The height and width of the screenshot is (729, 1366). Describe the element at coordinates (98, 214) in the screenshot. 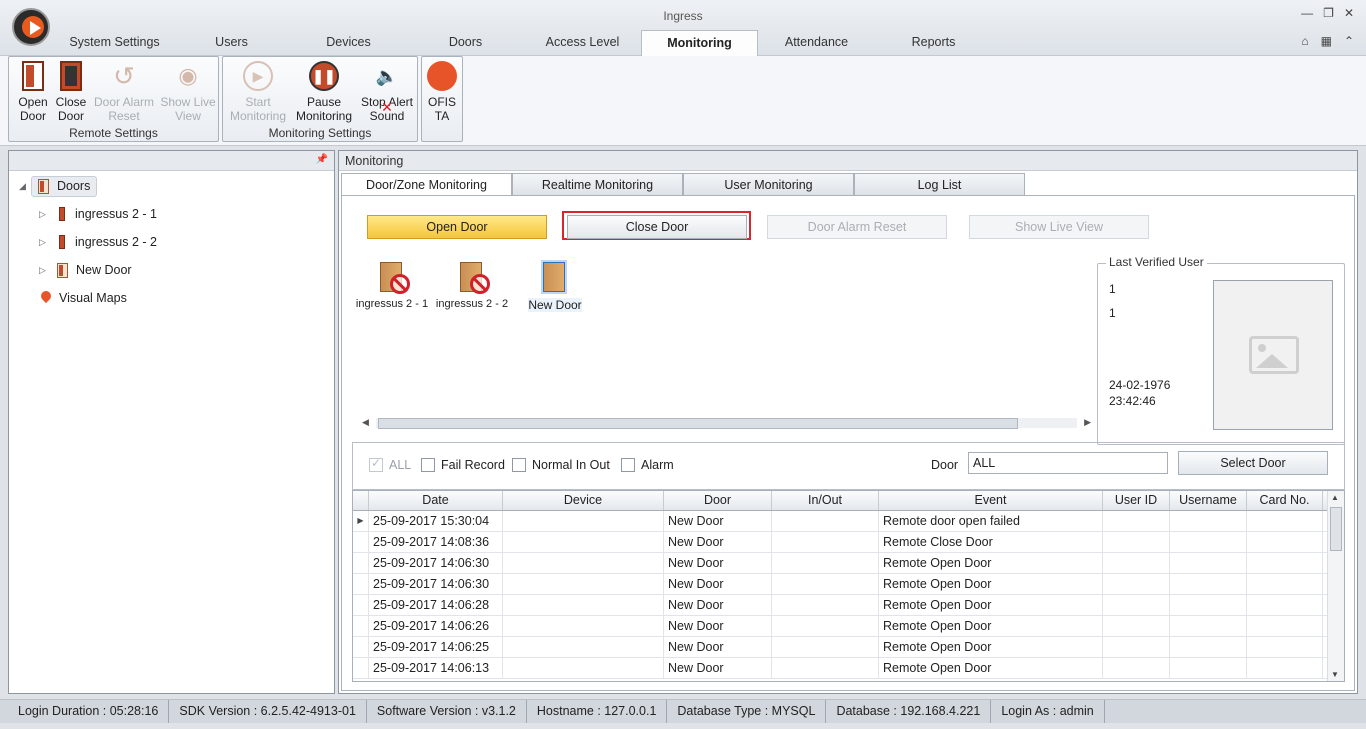

I see `tree-item-door-1: ▷ ingressus 2 - 1` at that location.